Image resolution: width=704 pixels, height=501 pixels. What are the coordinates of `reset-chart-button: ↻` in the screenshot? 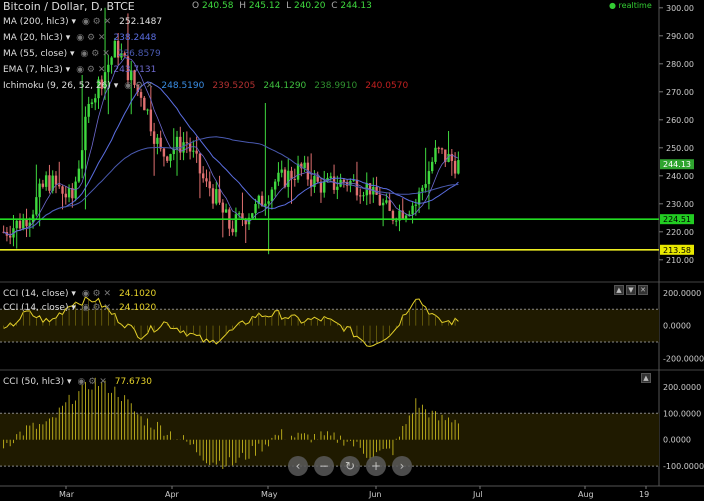 It's located at (350, 466).